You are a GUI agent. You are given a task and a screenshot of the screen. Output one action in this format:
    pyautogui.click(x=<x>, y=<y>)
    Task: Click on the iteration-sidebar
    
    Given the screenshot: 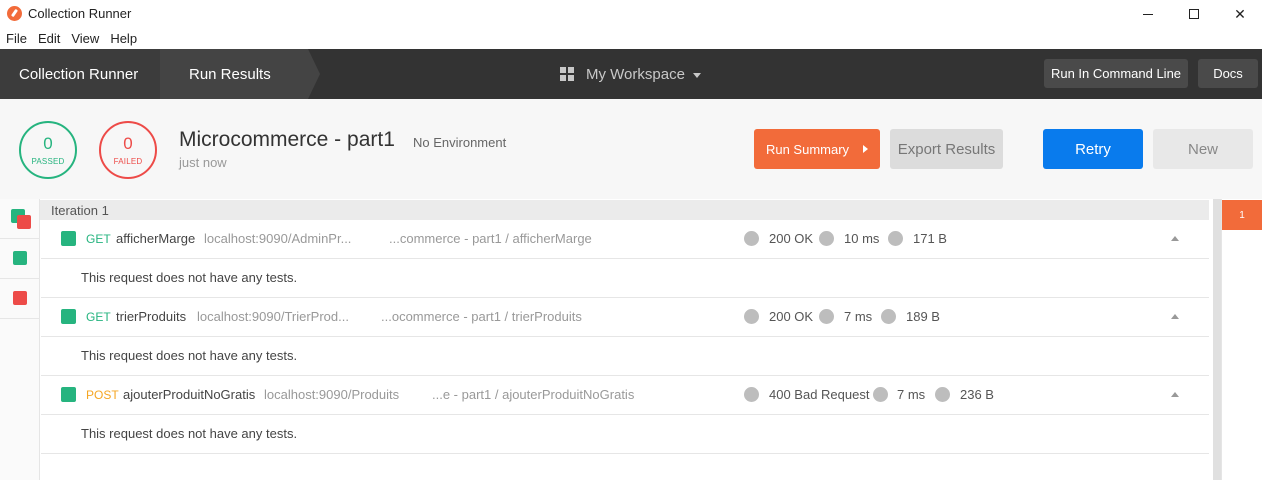 What is the action you would take?
    pyautogui.click(x=20, y=339)
    